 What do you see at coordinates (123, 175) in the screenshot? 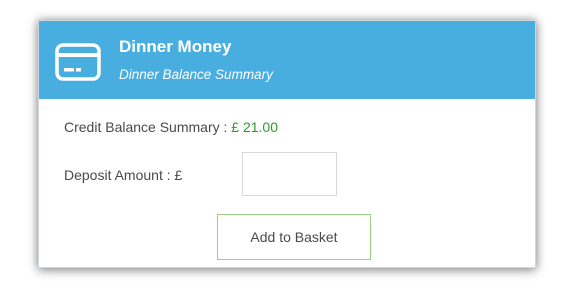
I see `deposit-amount-label: Deposit Amount : £` at bounding box center [123, 175].